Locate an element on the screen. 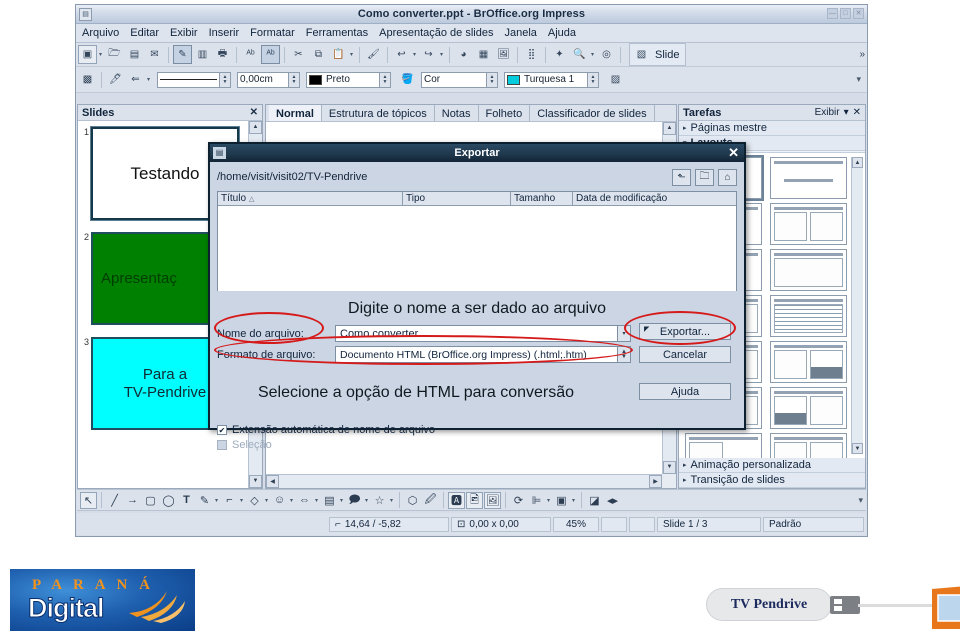 The width and height of the screenshot is (960, 639). auto-extension-checkbox: ✔ is located at coordinates (222, 430).